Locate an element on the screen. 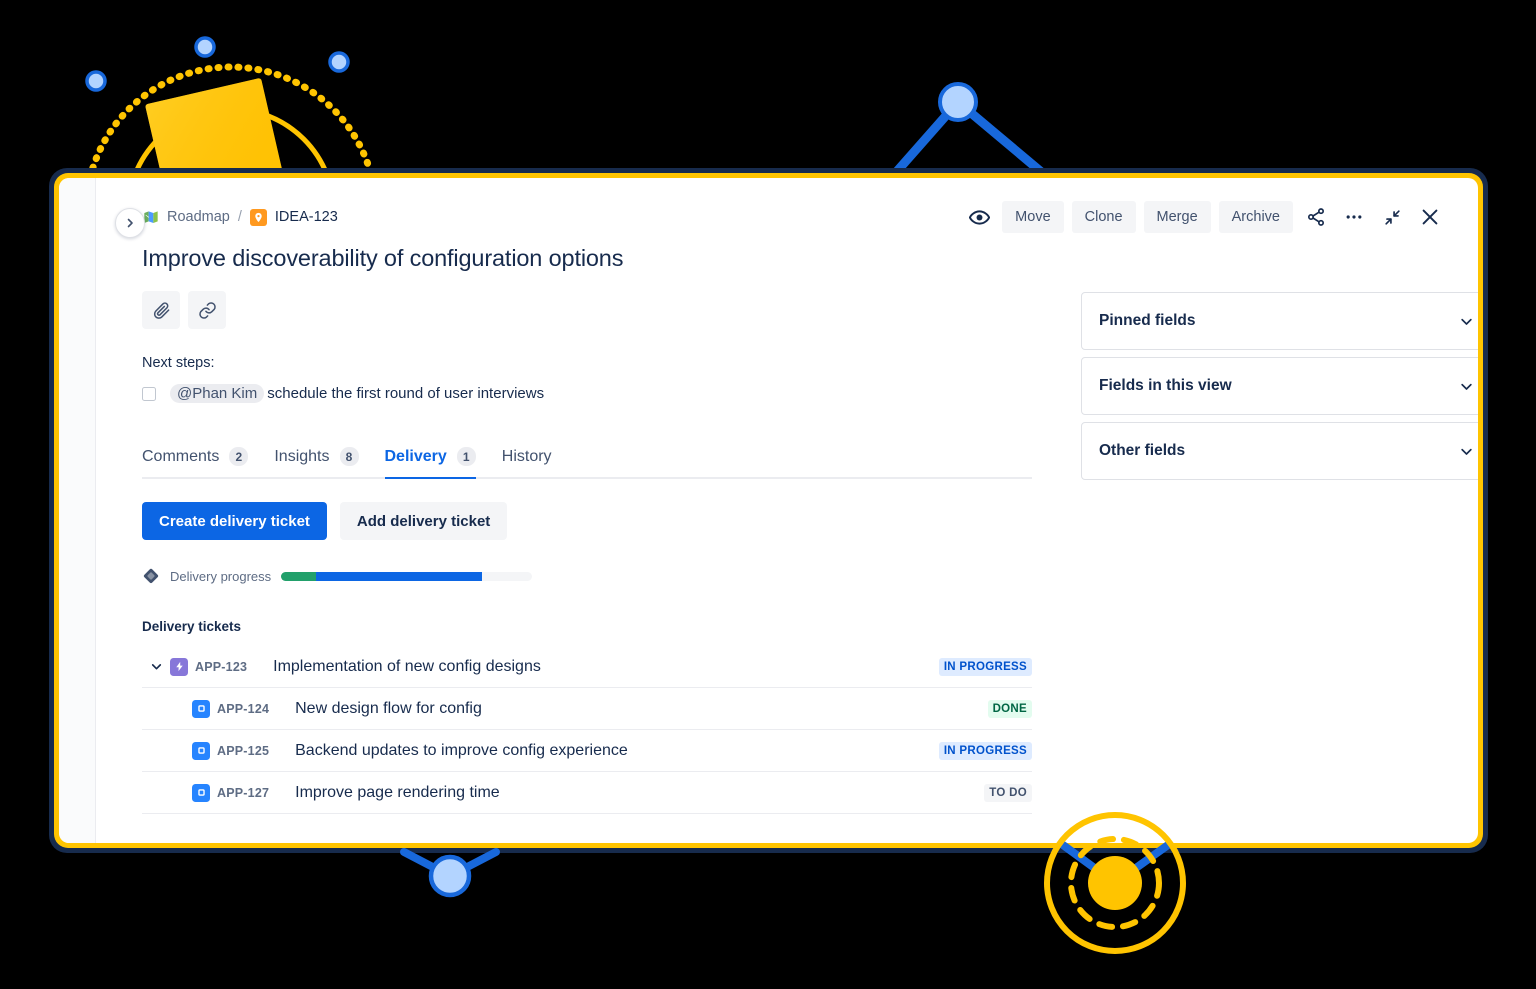  breadcrumb-issue-key: IDEA-123 is located at coordinates (306, 217).